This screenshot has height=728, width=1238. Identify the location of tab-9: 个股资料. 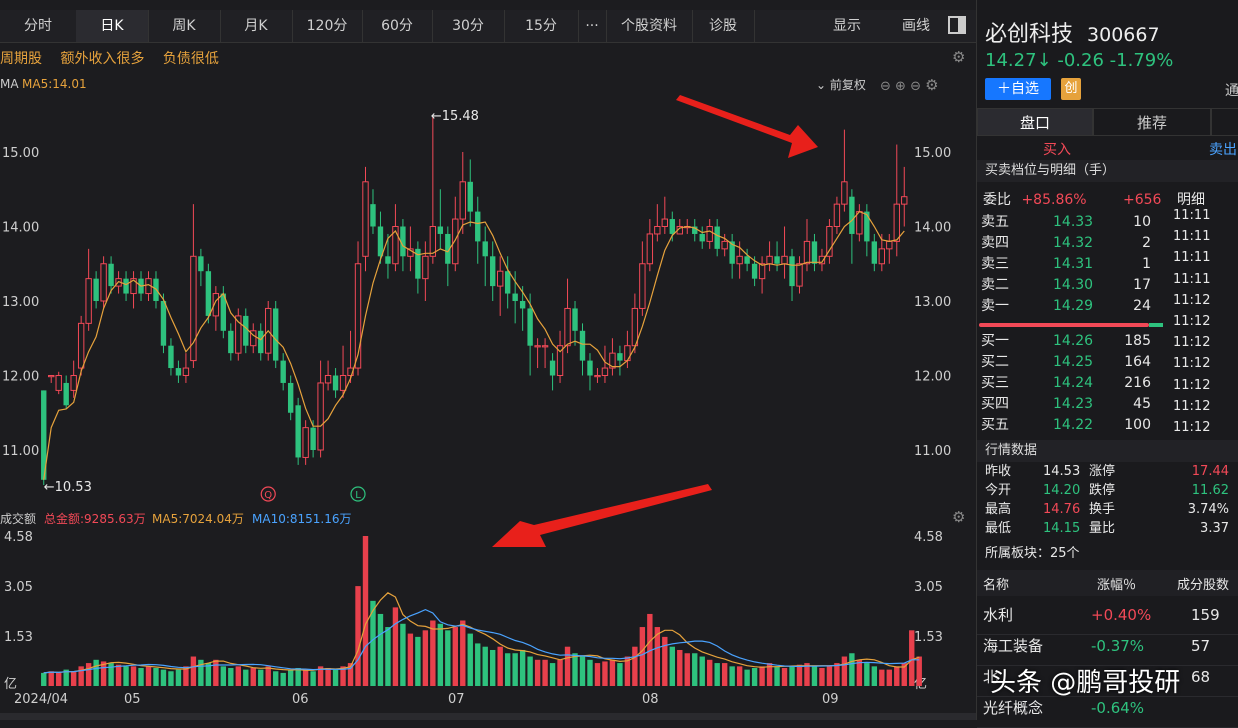
(649, 26).